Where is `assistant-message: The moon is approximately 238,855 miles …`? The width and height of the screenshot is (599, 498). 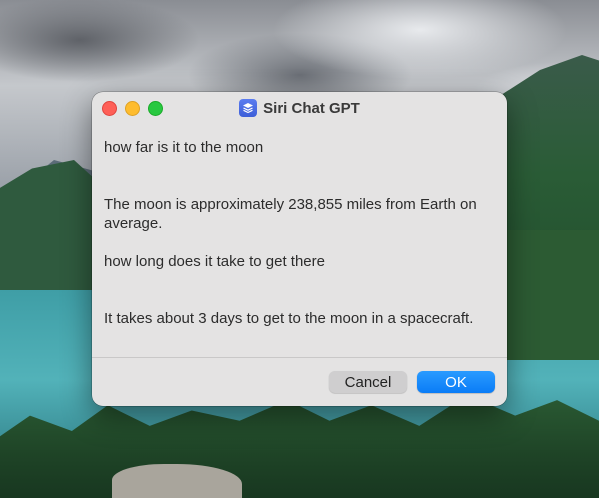
assistant-message: The moon is approximately 238,855 miles … is located at coordinates (290, 214).